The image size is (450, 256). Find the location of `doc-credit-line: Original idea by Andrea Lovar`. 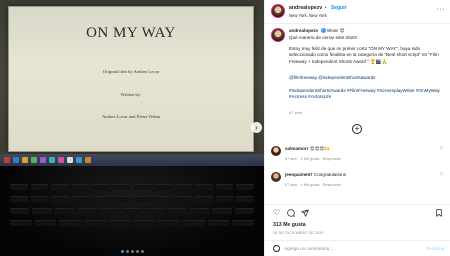

doc-credit-line: Original idea by Andrea Lovar is located at coordinates (131, 71).